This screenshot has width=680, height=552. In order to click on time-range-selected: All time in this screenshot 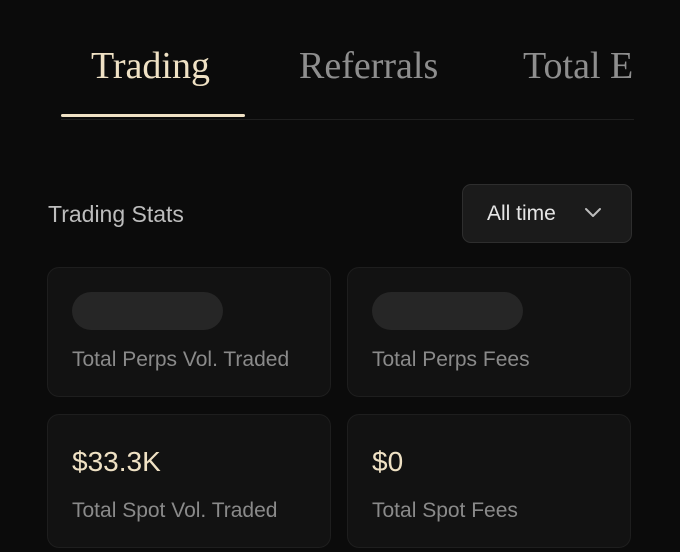, I will do `click(521, 213)`.